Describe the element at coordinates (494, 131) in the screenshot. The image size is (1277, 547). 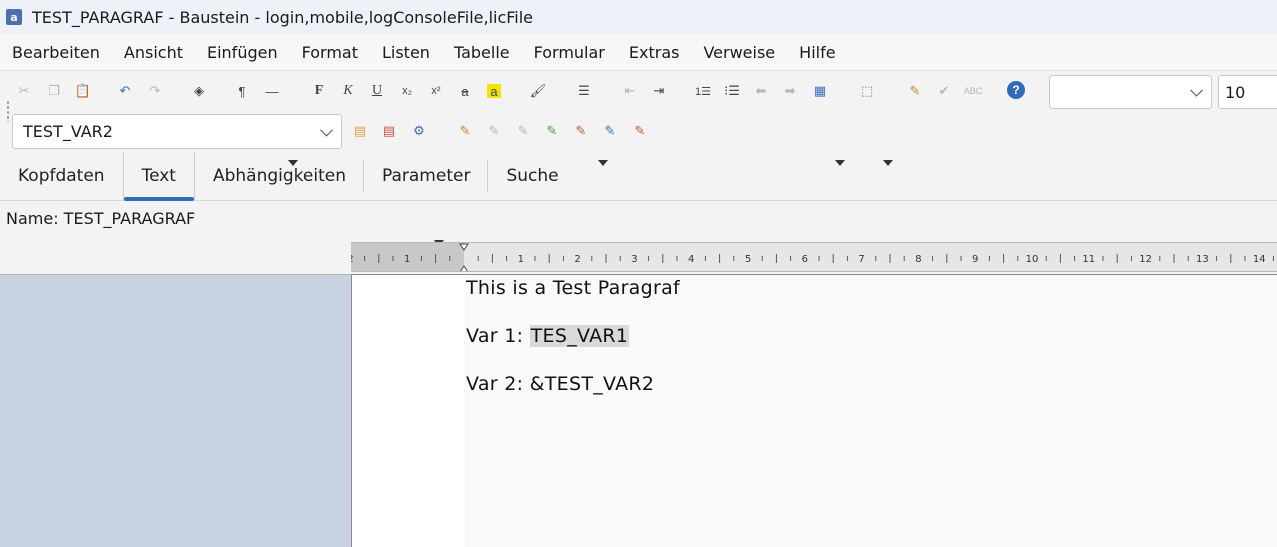
I see `edit-icon-2: ✎` at that location.